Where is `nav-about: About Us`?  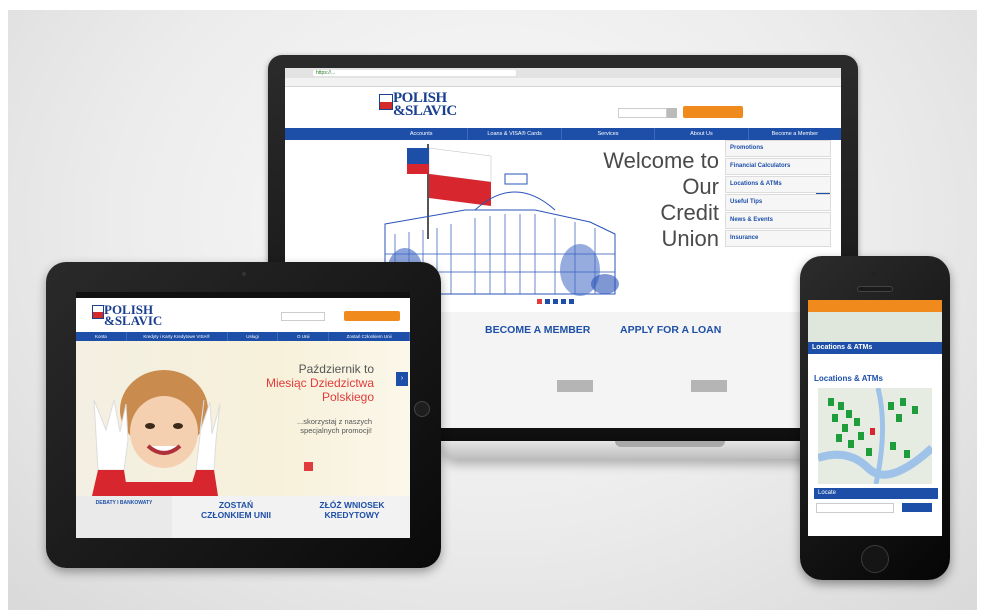
nav-about: About Us is located at coordinates (702, 134).